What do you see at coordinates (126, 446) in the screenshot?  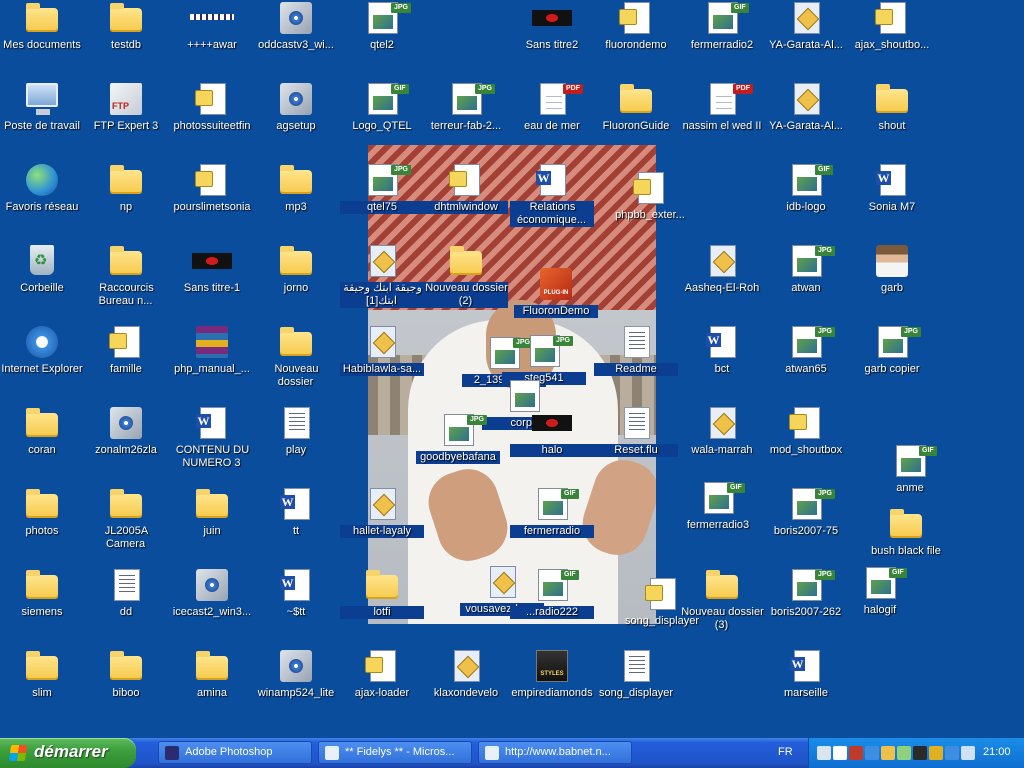 I see `desktop-icon: zonalm26zla` at bounding box center [126, 446].